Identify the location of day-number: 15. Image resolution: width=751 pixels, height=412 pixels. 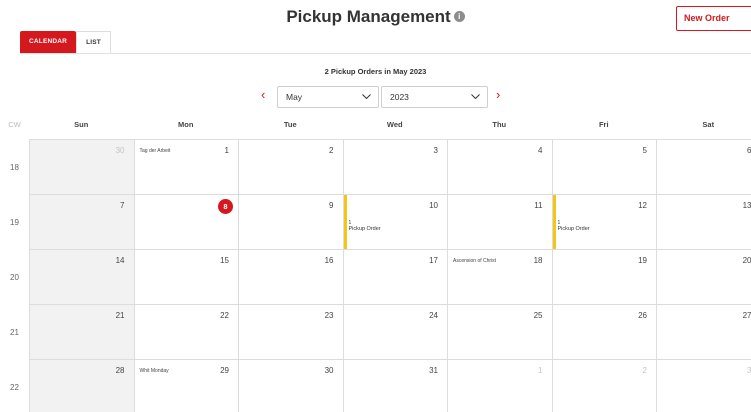
(224, 260).